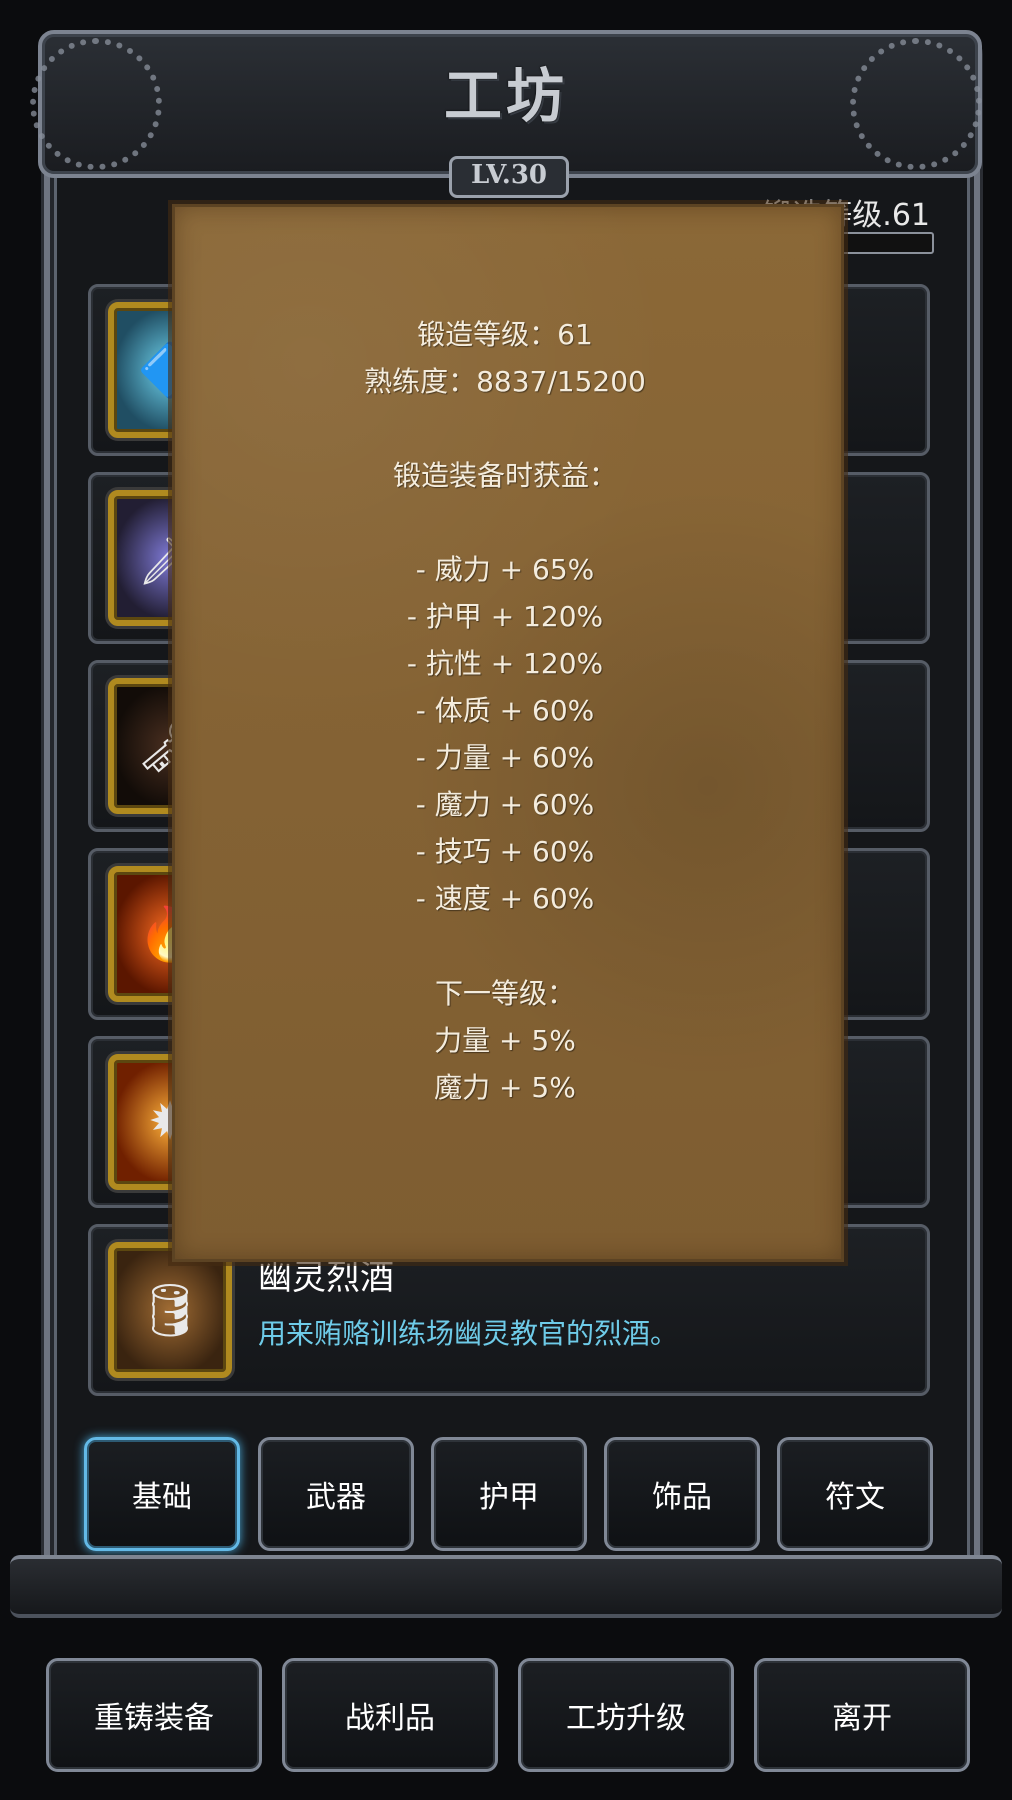  I want to click on workshop-upgrade-button: 工坊升级, so click(626, 1715).